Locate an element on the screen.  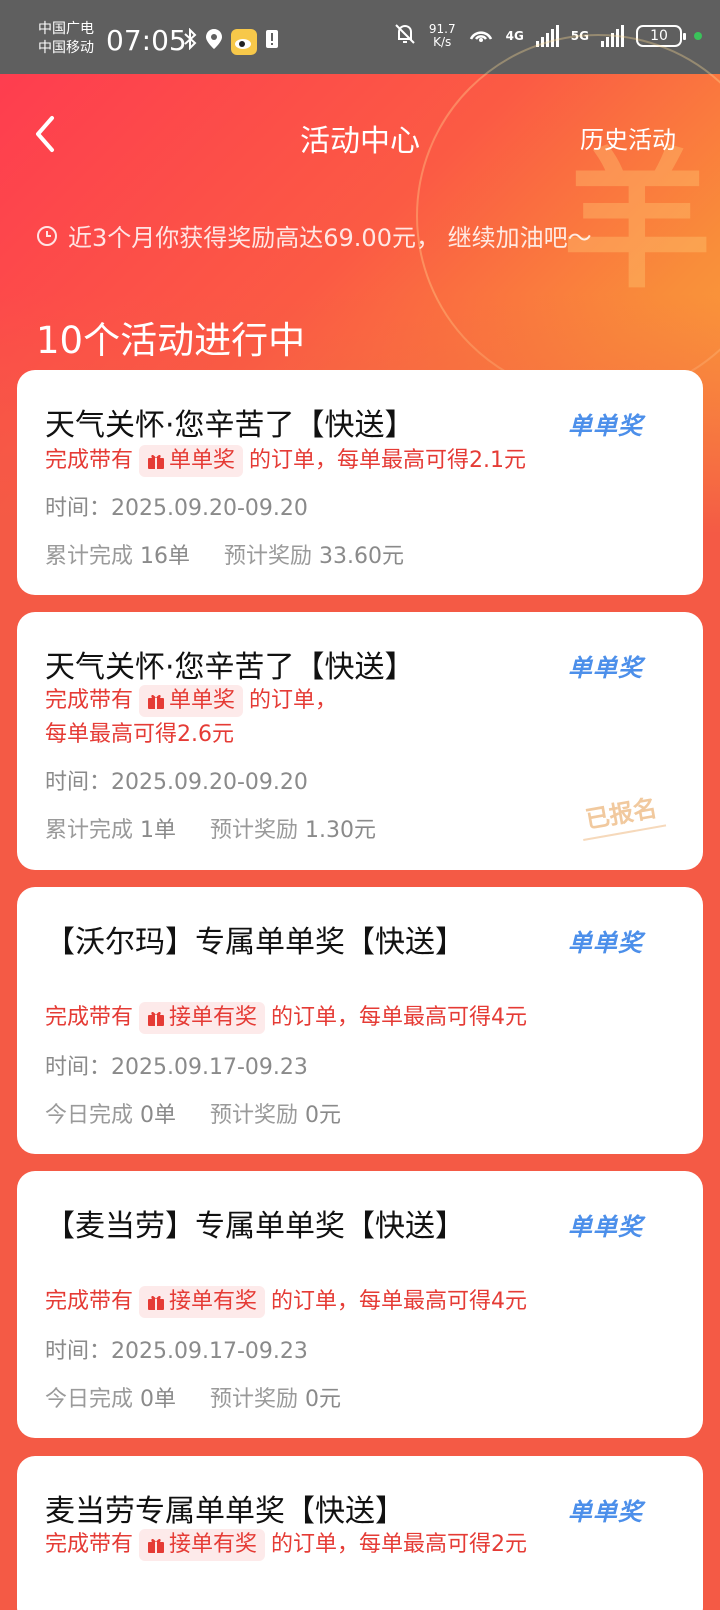
desc-suffix: 的订单， is located at coordinates (293, 700).